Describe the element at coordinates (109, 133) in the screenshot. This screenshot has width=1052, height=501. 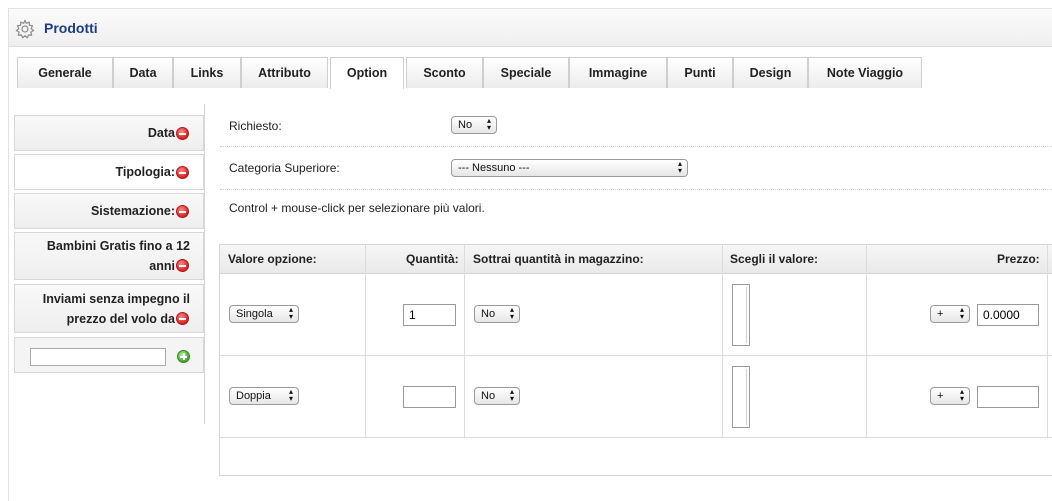
I see `sidebar-item-data: Data` at that location.